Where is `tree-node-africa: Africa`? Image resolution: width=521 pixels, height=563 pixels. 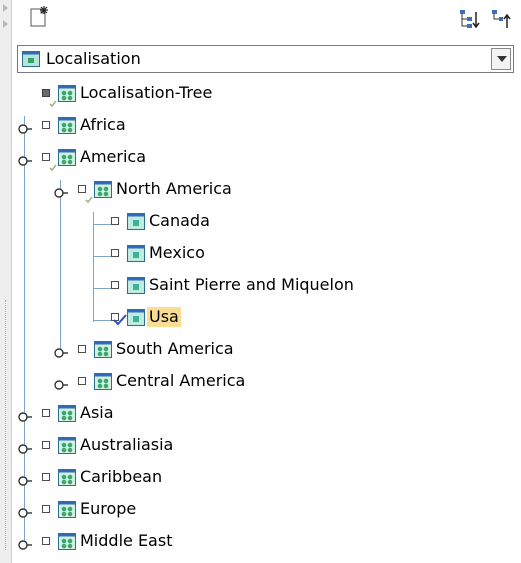
tree-node-africa: Africa is located at coordinates (266, 126).